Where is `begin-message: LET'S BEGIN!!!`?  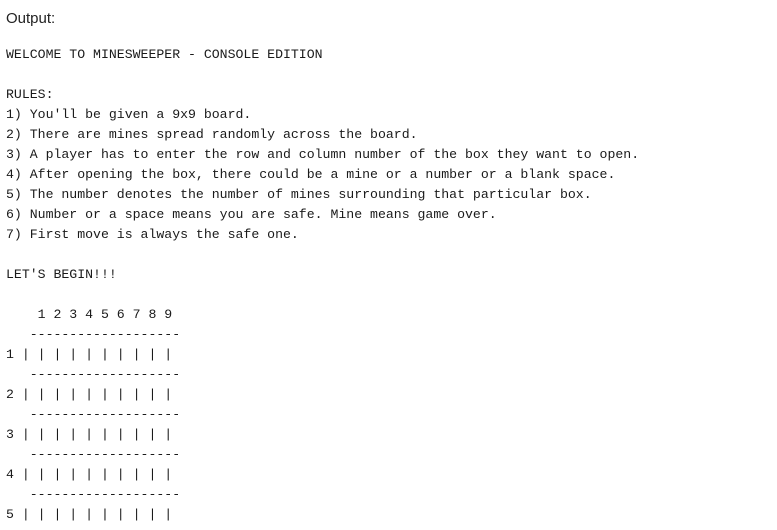
begin-message: LET'S BEGIN!!! is located at coordinates (61, 274).